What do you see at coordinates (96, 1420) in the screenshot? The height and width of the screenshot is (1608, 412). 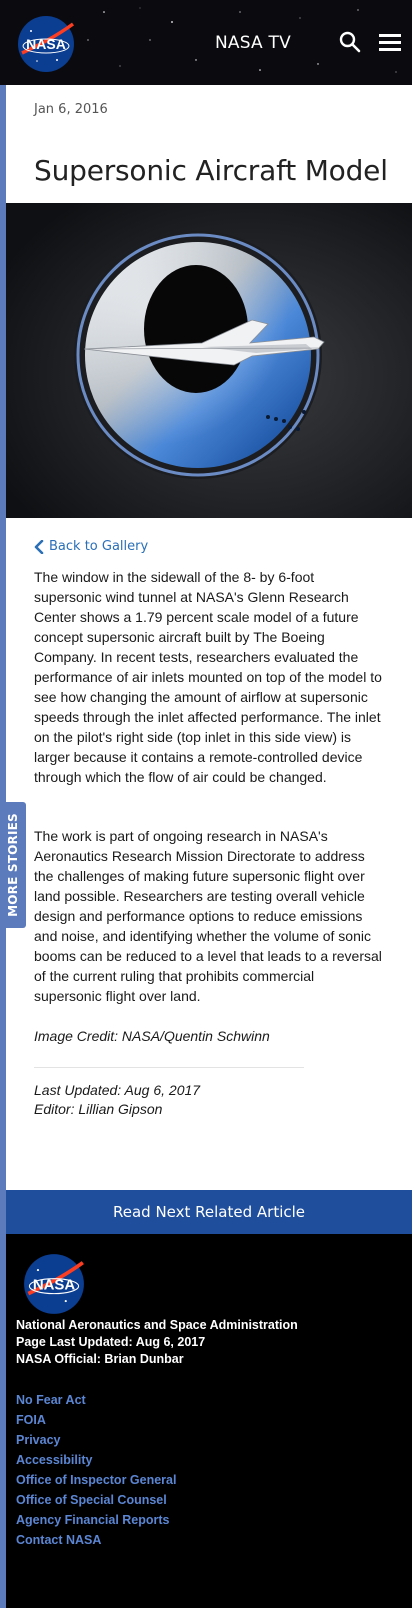 I see `footer-link-foia: FOIA` at bounding box center [96, 1420].